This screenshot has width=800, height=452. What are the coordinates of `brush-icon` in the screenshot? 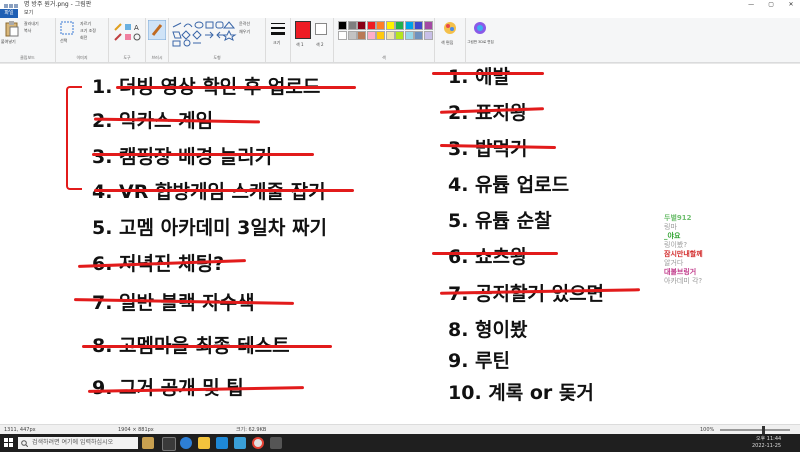 It's located at (157, 30).